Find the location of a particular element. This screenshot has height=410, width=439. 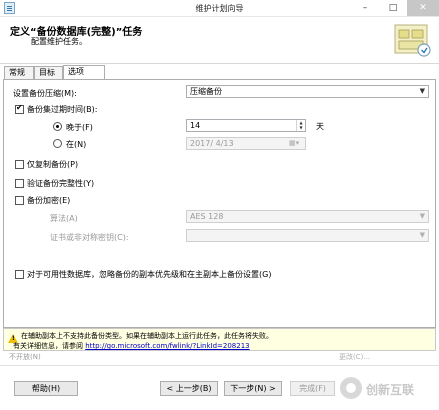

expire-checkbox is located at coordinates (19, 108).